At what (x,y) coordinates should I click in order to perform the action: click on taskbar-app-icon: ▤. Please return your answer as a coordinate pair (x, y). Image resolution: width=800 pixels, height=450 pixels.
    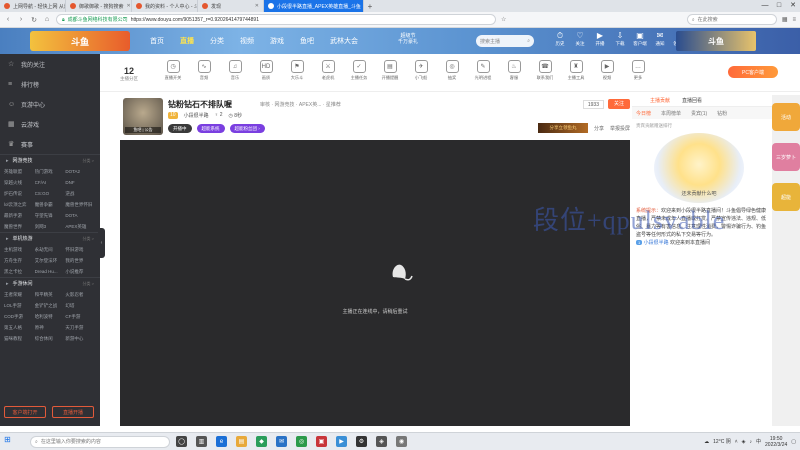
    Looking at the image, I should click on (241, 441).